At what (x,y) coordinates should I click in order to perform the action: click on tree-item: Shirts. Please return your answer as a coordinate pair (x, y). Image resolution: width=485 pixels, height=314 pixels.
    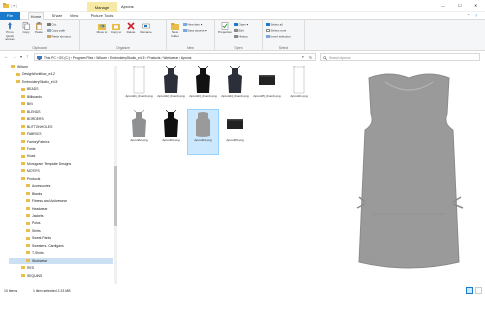
    Looking at the image, I should click on (61, 231).